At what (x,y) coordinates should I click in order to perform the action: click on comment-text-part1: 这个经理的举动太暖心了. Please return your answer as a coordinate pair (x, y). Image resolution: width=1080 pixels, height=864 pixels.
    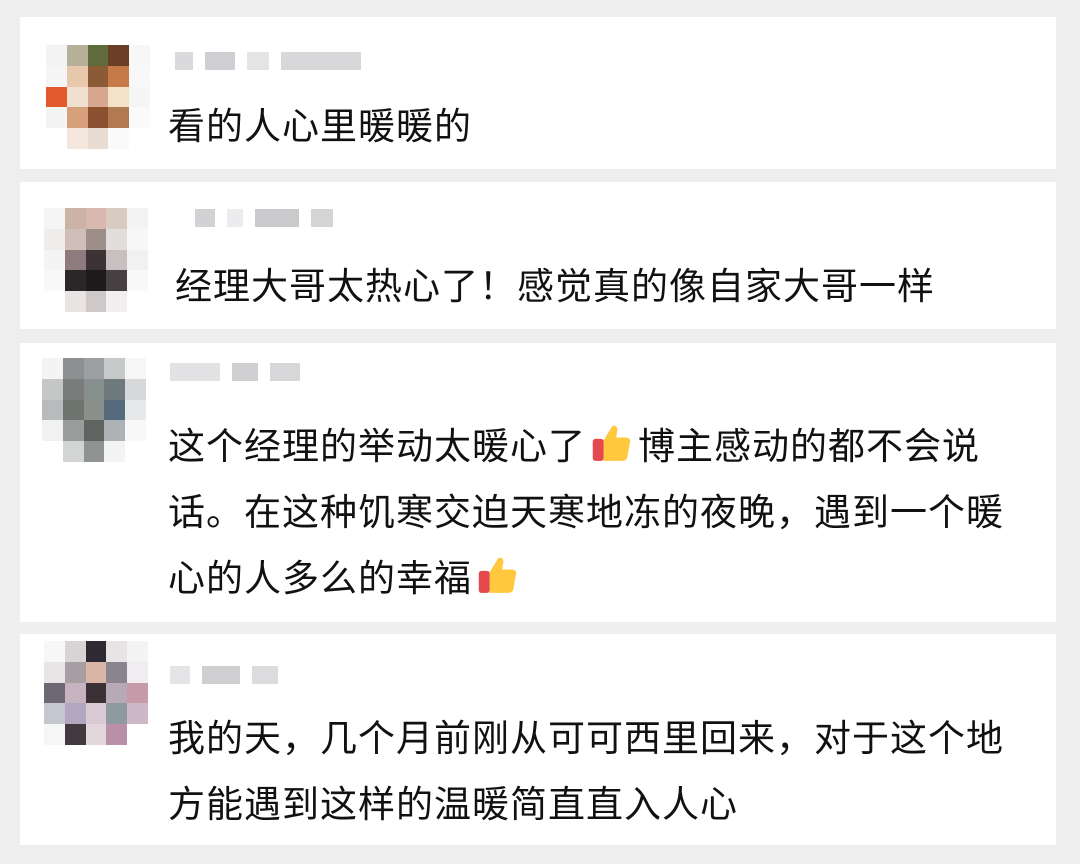
    Looking at the image, I should click on (377, 446).